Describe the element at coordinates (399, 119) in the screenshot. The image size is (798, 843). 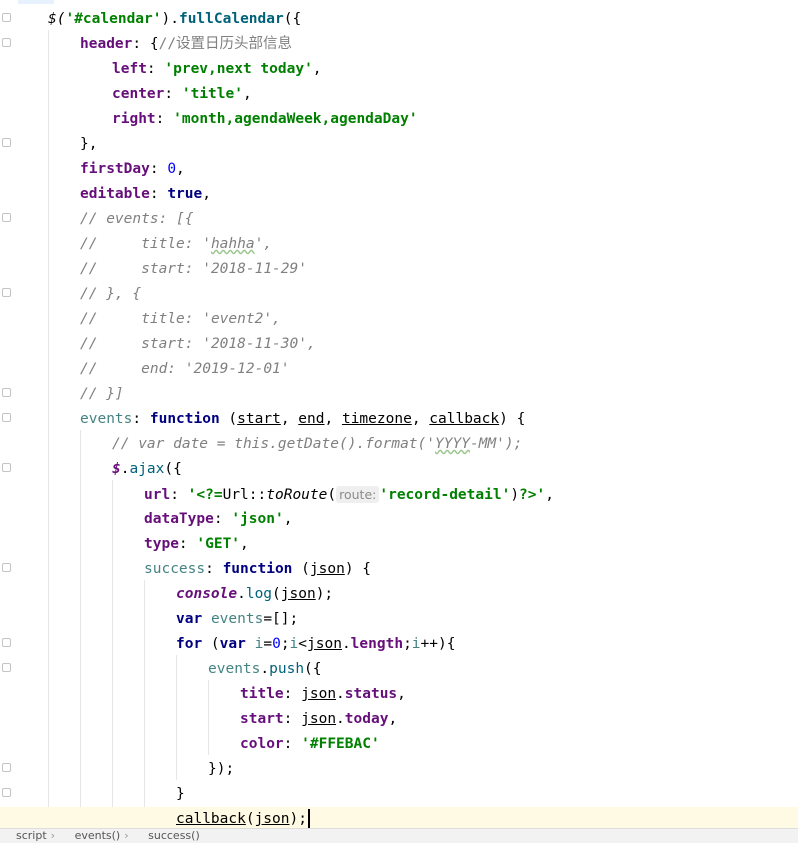
I see `code-line: right: 'month,agendaWeek,agendaDay'` at that location.